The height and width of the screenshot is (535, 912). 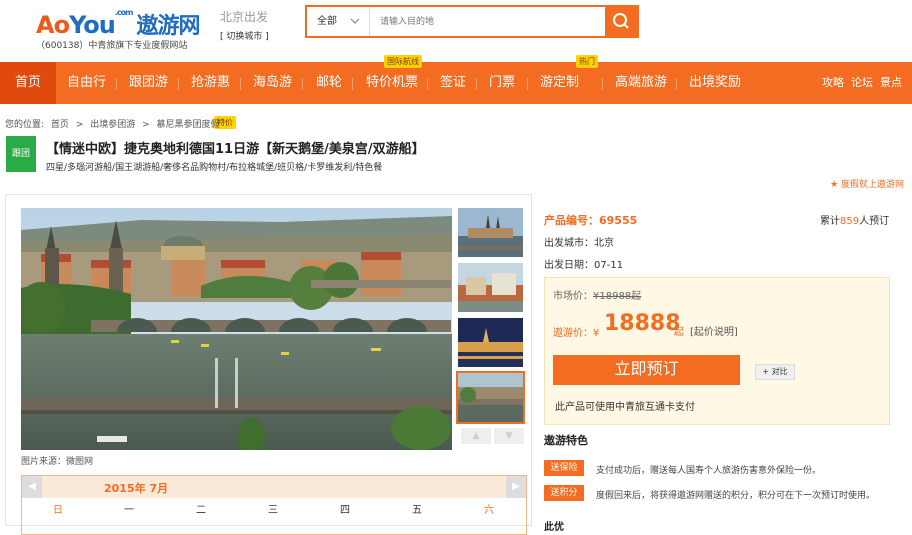 I want to click on card-payment-note: 此产品可使用中青旅互通卡支付, so click(x=625, y=407).